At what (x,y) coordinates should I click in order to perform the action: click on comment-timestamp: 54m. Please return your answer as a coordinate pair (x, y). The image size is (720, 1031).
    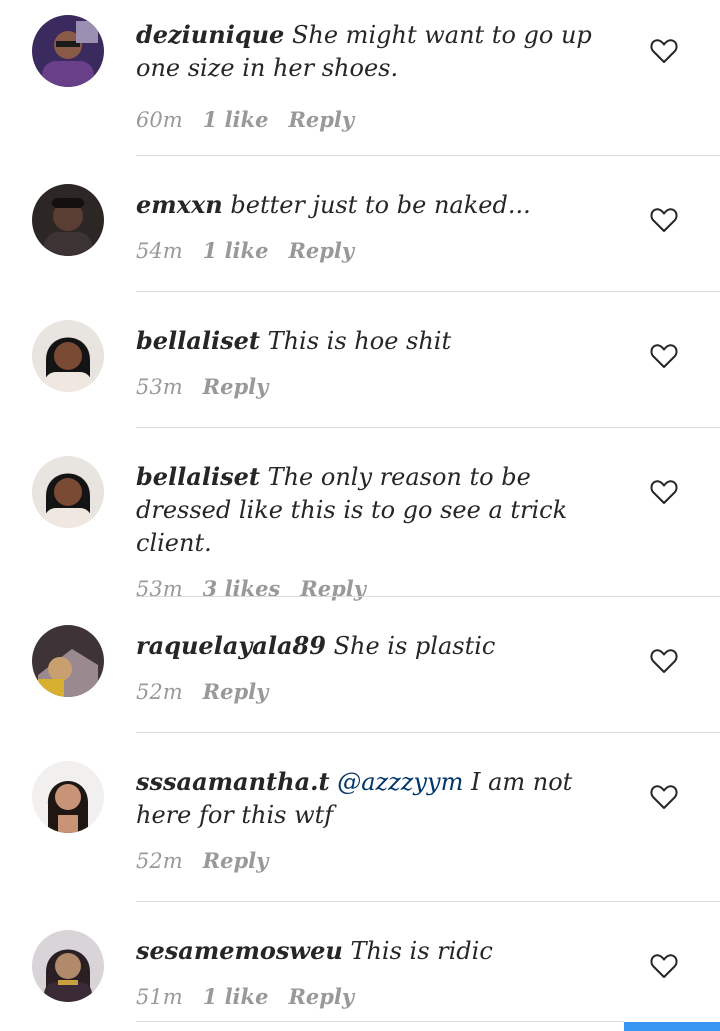
    Looking at the image, I should click on (159, 251).